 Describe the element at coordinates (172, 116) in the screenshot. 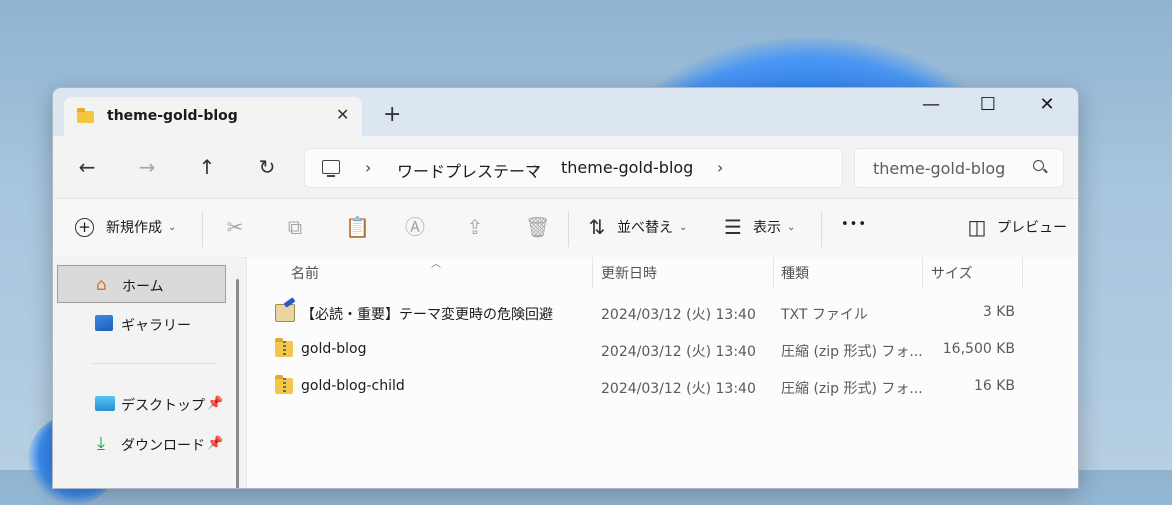

I see `tab-title: theme-gold-blog` at that location.